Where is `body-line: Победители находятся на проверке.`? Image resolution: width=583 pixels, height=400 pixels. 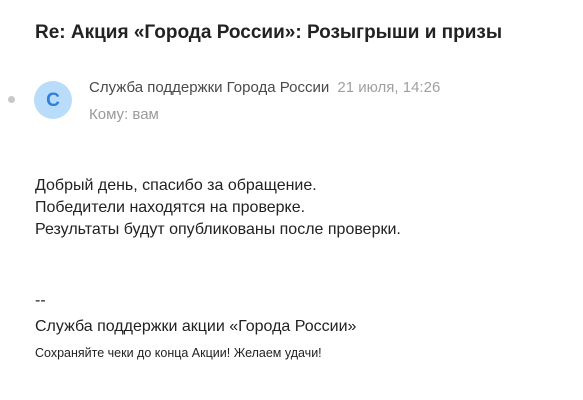
body-line: Победители находятся на проверке. is located at coordinates (170, 207).